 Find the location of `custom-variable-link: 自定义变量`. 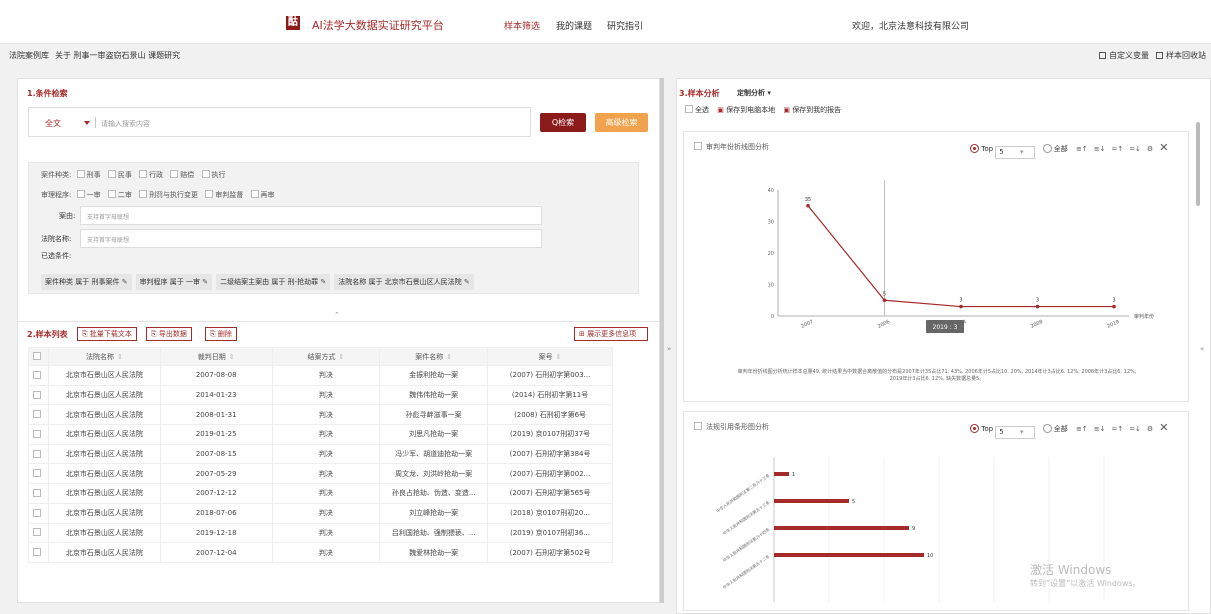

custom-variable-link: 自定义变量 is located at coordinates (1124, 55).